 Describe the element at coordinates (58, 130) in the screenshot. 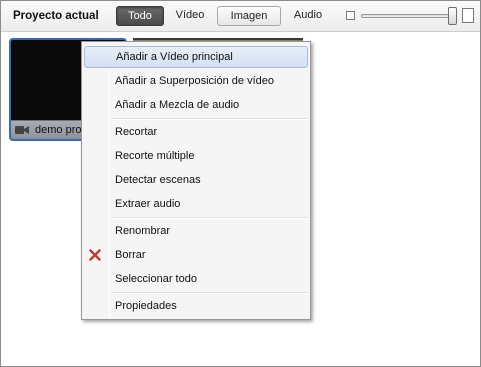

I see `clip-name: demo pro` at that location.